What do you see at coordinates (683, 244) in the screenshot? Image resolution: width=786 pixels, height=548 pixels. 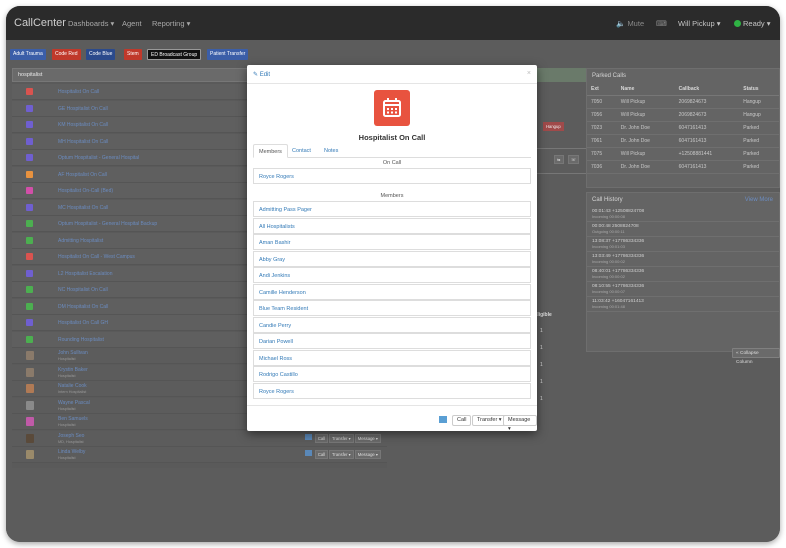 I see `history-row: 13:08:37 +17786334336 Incoming 00:01:03` at bounding box center [683, 244].